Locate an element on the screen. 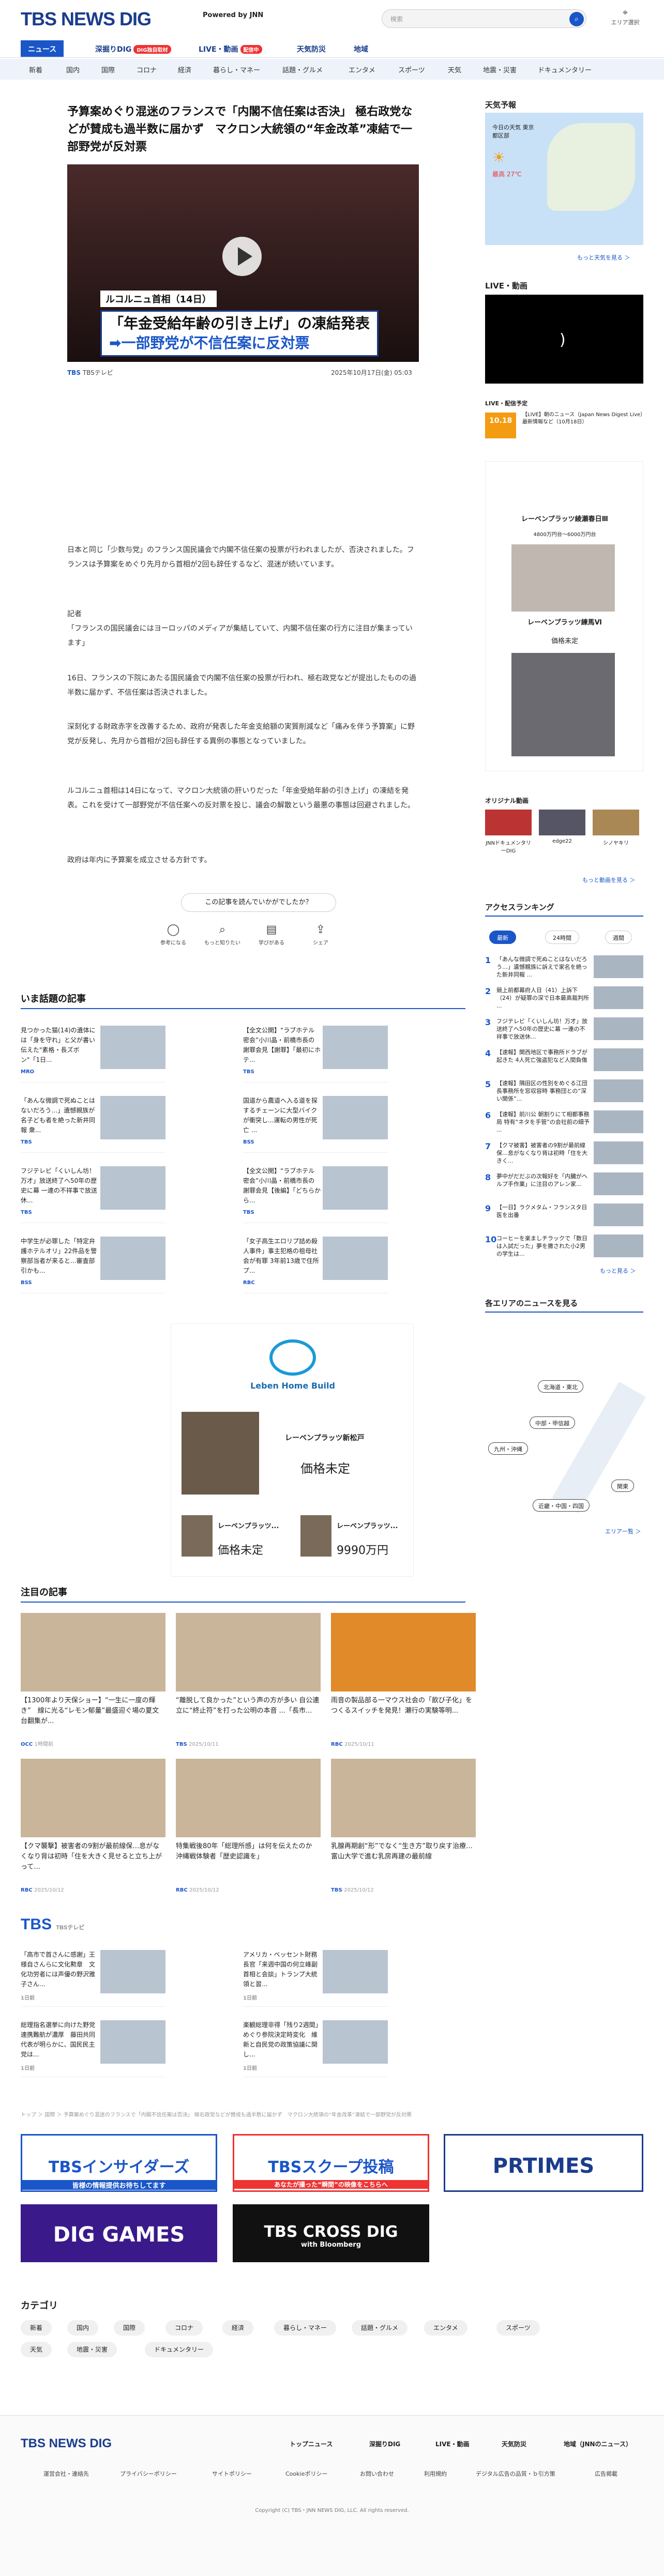 This screenshot has width=664, height=2576. footer-link: LIVE・動画 is located at coordinates (452, 2444).